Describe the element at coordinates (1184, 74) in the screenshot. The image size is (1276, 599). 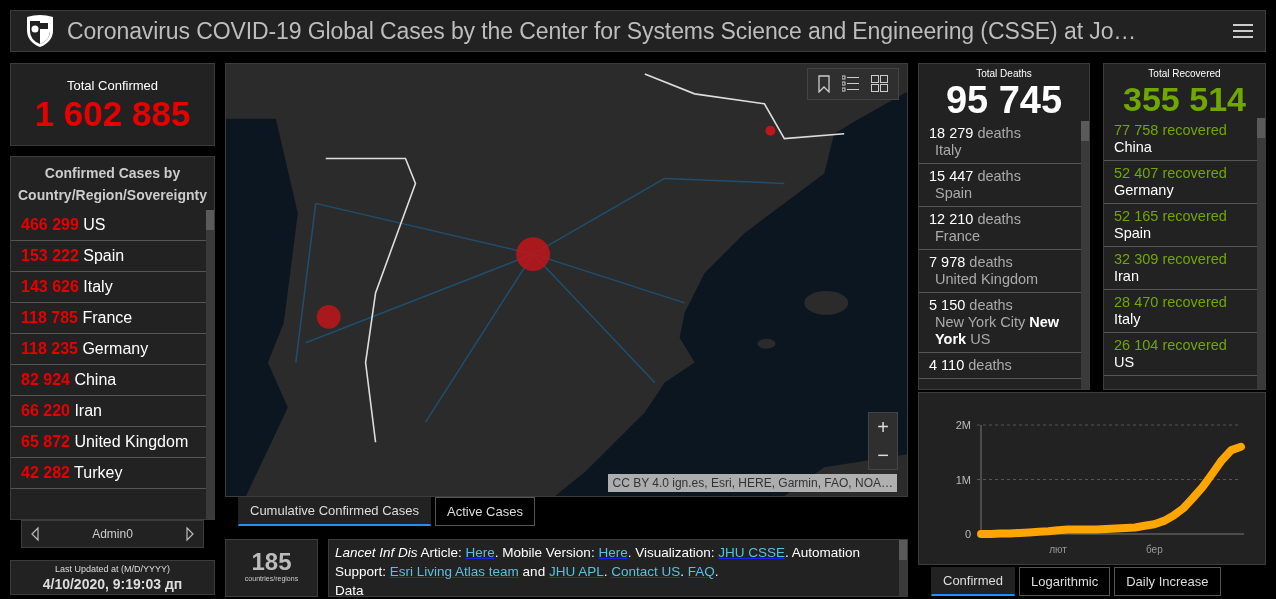
I see `stat-label: Total Recovered` at that location.